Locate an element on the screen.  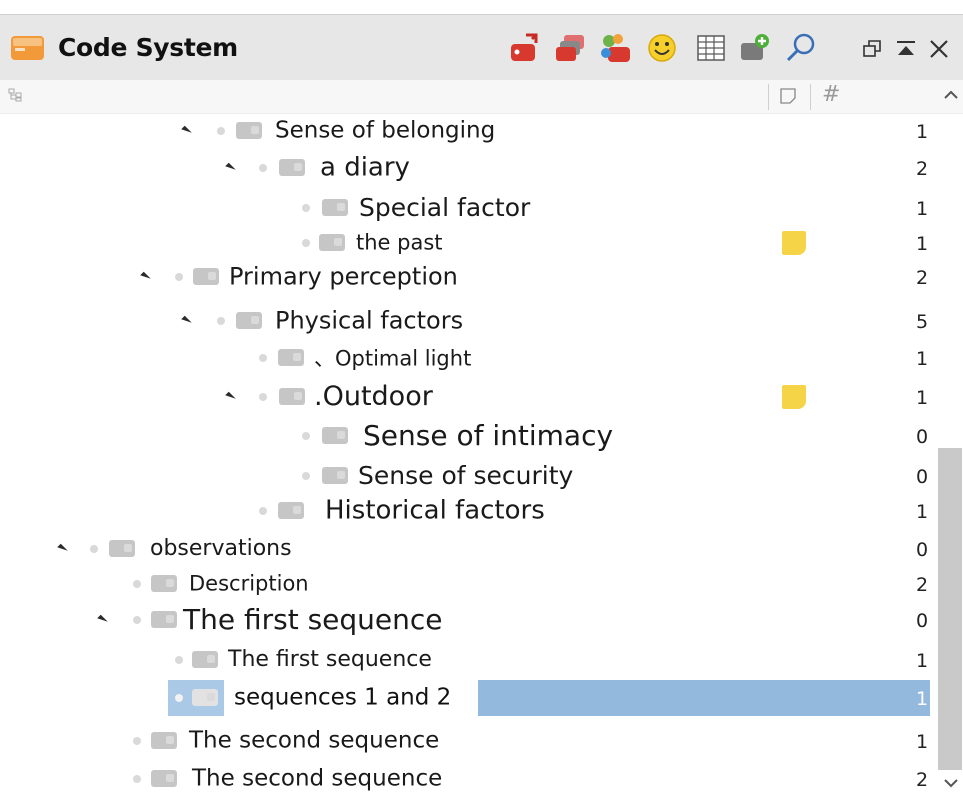
code-label: .Outdoor is located at coordinates (373, 396).